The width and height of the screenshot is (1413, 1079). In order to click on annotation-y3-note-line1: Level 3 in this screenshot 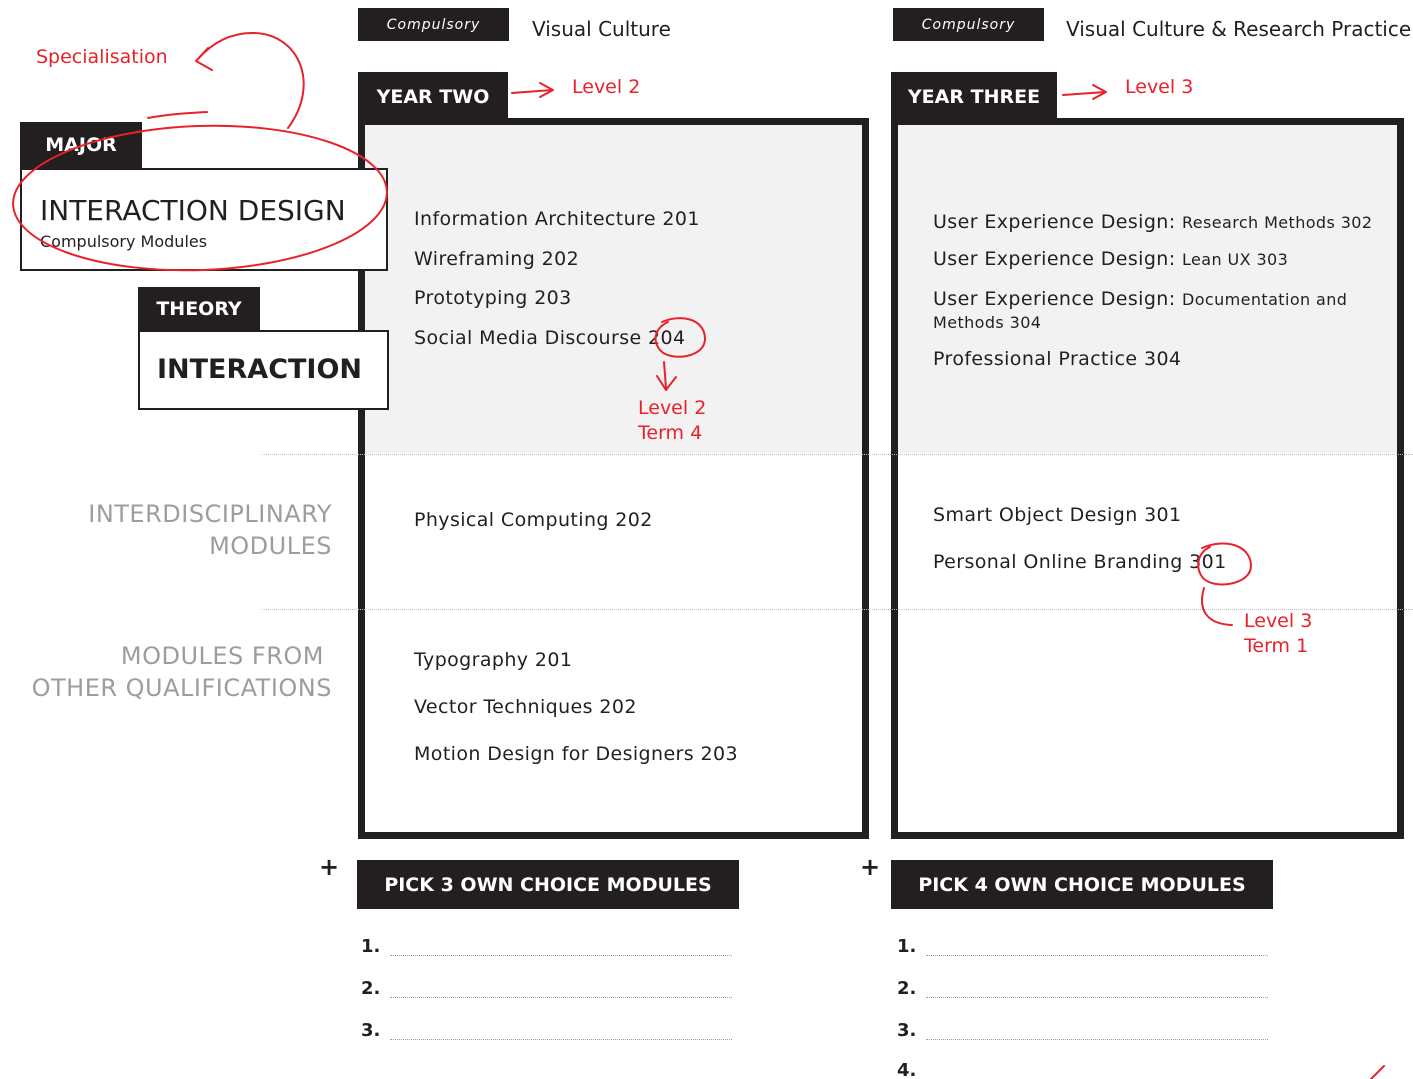, I will do `click(1278, 621)`.